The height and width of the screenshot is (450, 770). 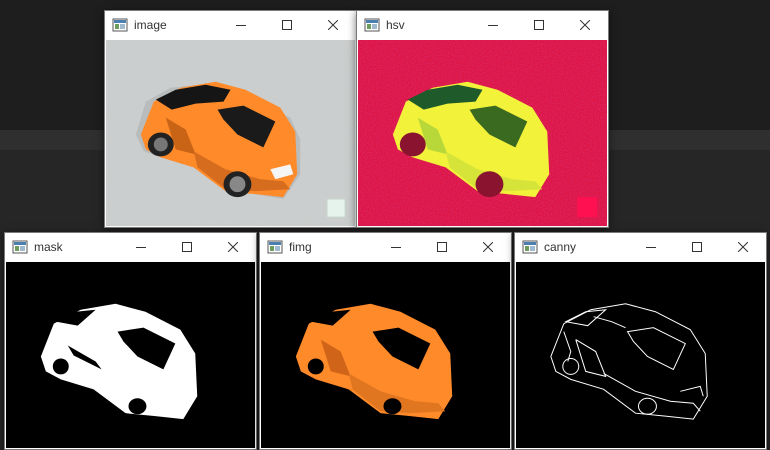 I want to click on titlebar: hsv, so click(x=482, y=25).